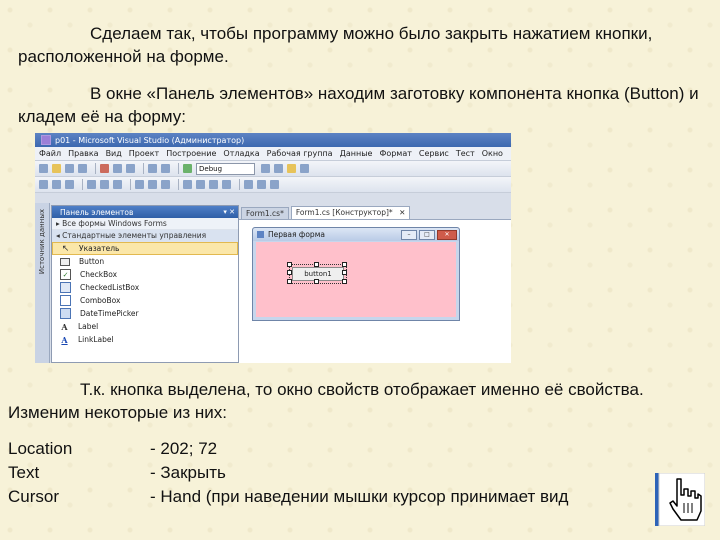 This screenshot has height=540, width=720. I want to click on menu-test: Тест, so click(465, 153).